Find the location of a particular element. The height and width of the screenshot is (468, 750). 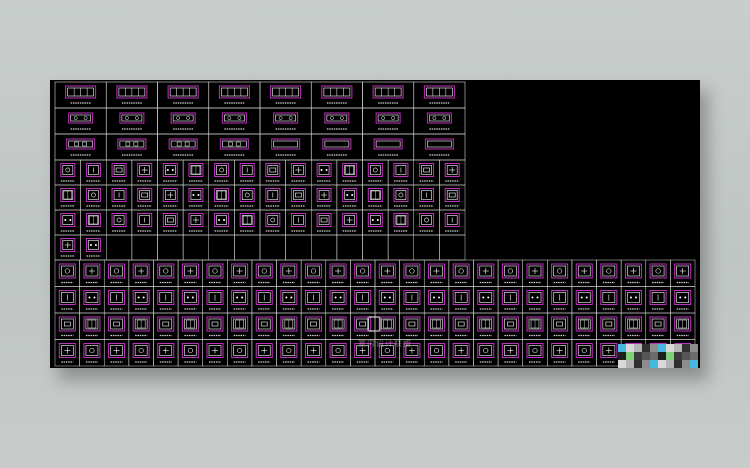

pixelated-corner is located at coordinates (659, 356).